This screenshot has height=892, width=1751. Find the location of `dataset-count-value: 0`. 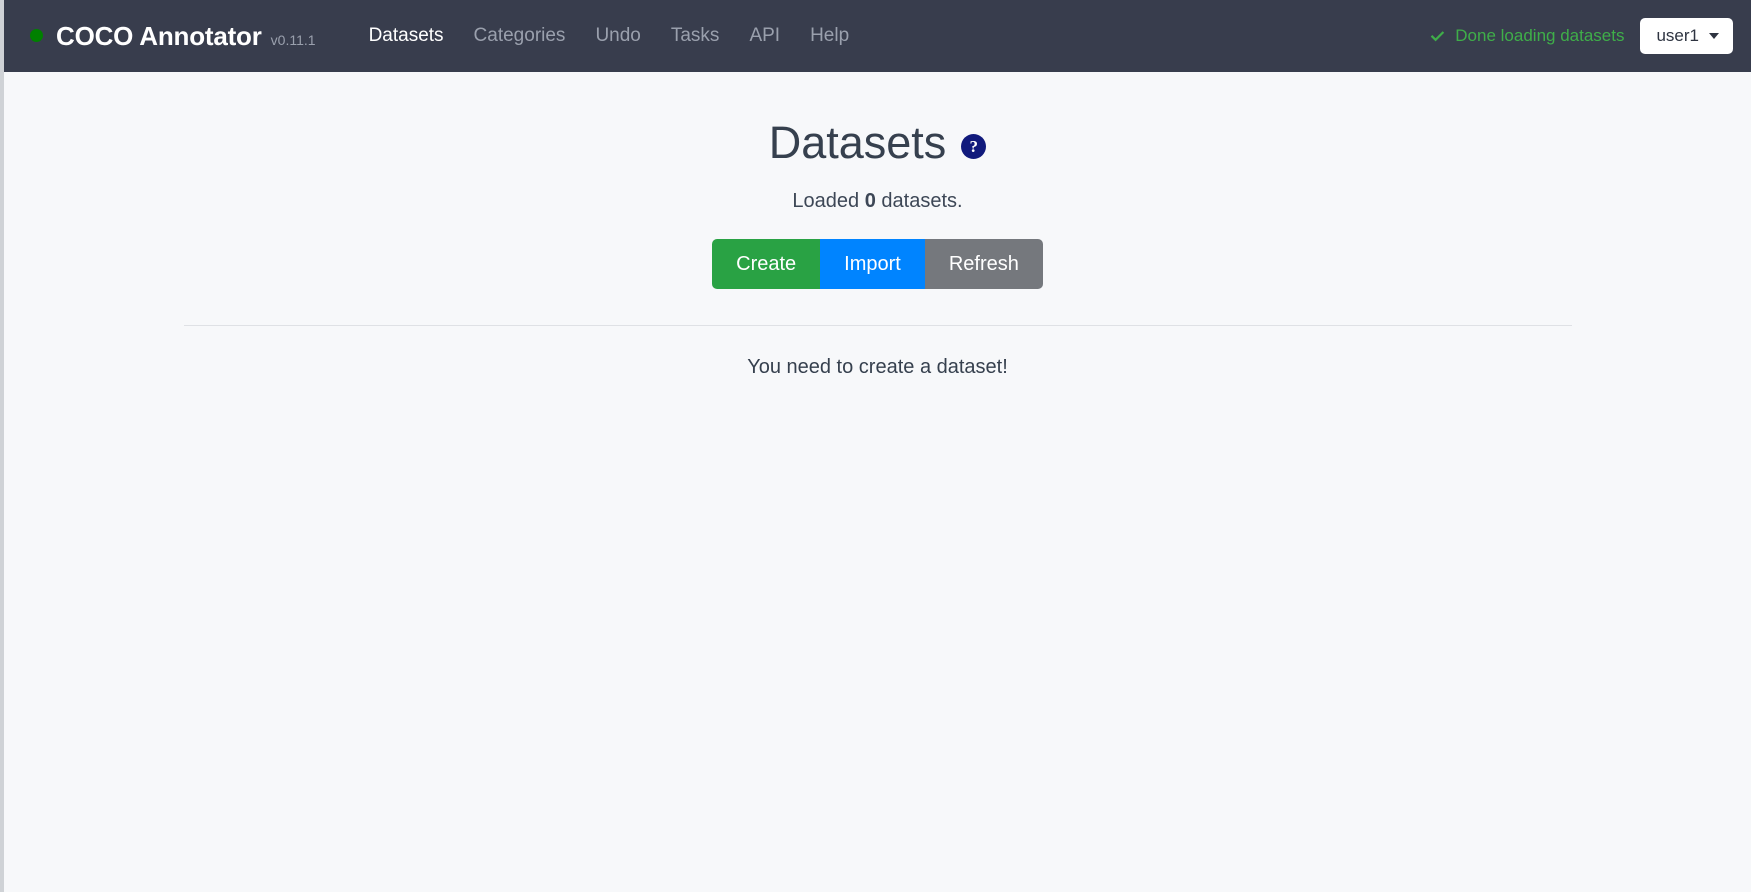

dataset-count-value: 0 is located at coordinates (870, 200).